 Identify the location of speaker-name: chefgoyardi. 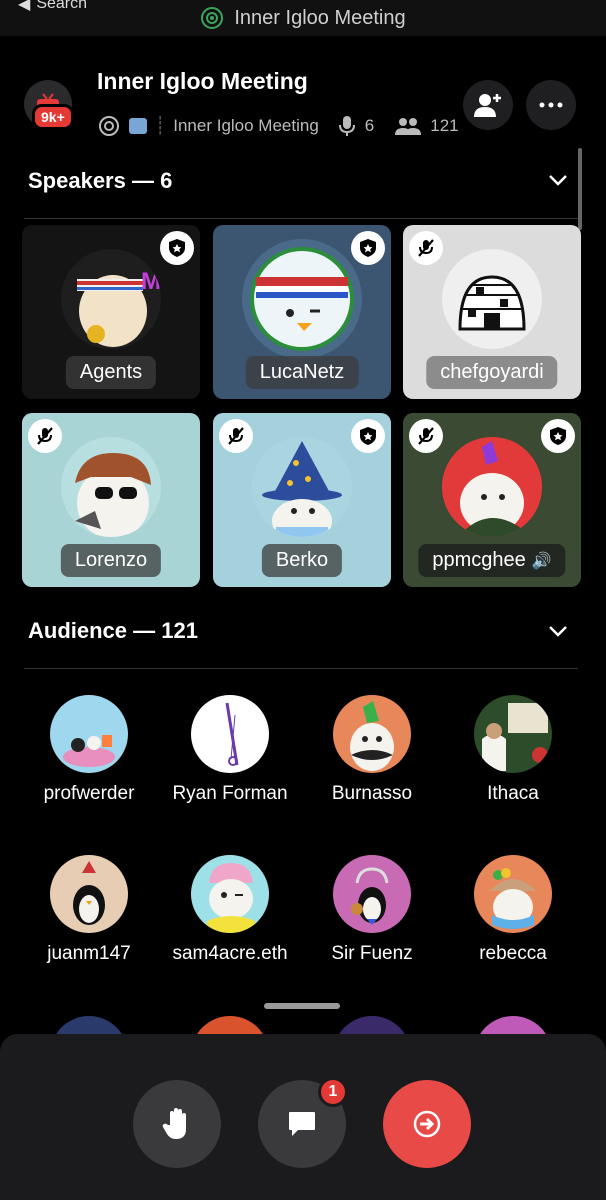
(492, 372).